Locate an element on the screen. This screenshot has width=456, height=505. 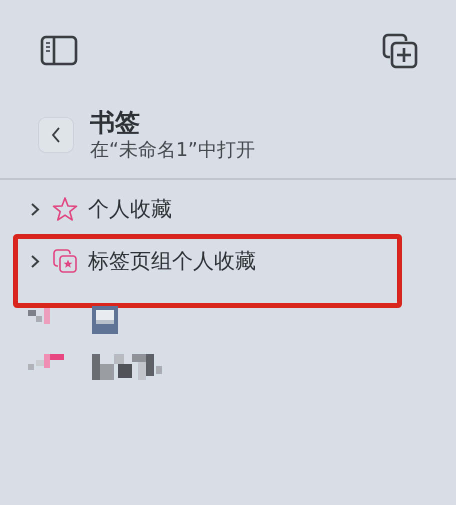
star-icon is located at coordinates (65, 209).